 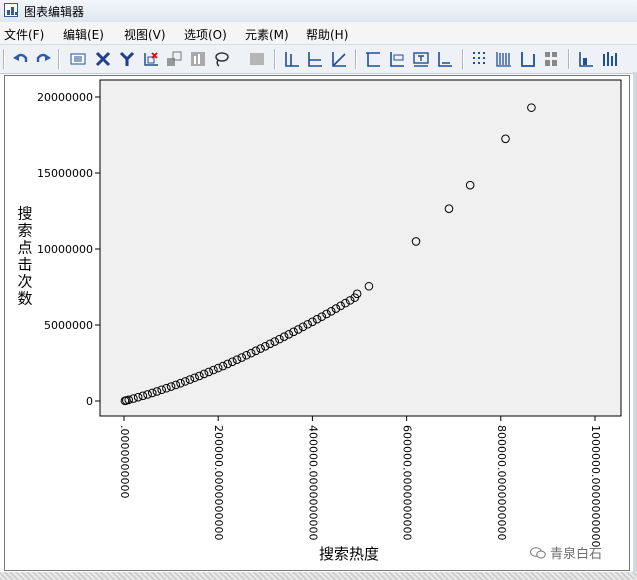 I want to click on x-axis-label: 搜索热度, so click(x=349, y=554).